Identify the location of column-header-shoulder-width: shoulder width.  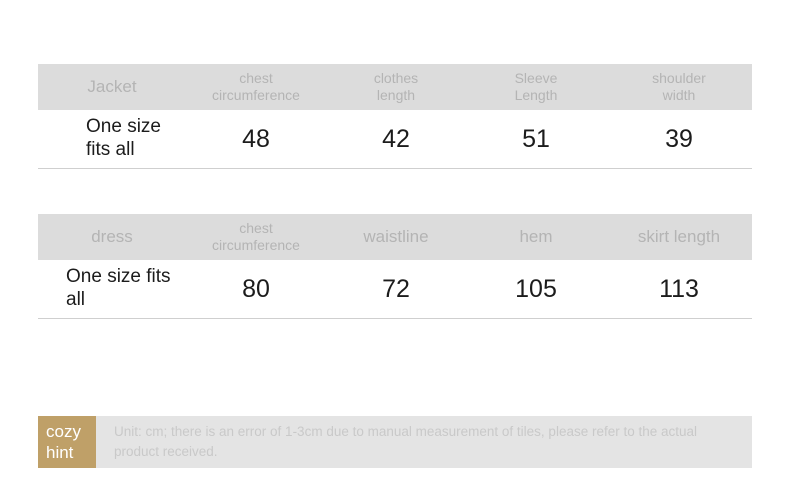
(679, 86).